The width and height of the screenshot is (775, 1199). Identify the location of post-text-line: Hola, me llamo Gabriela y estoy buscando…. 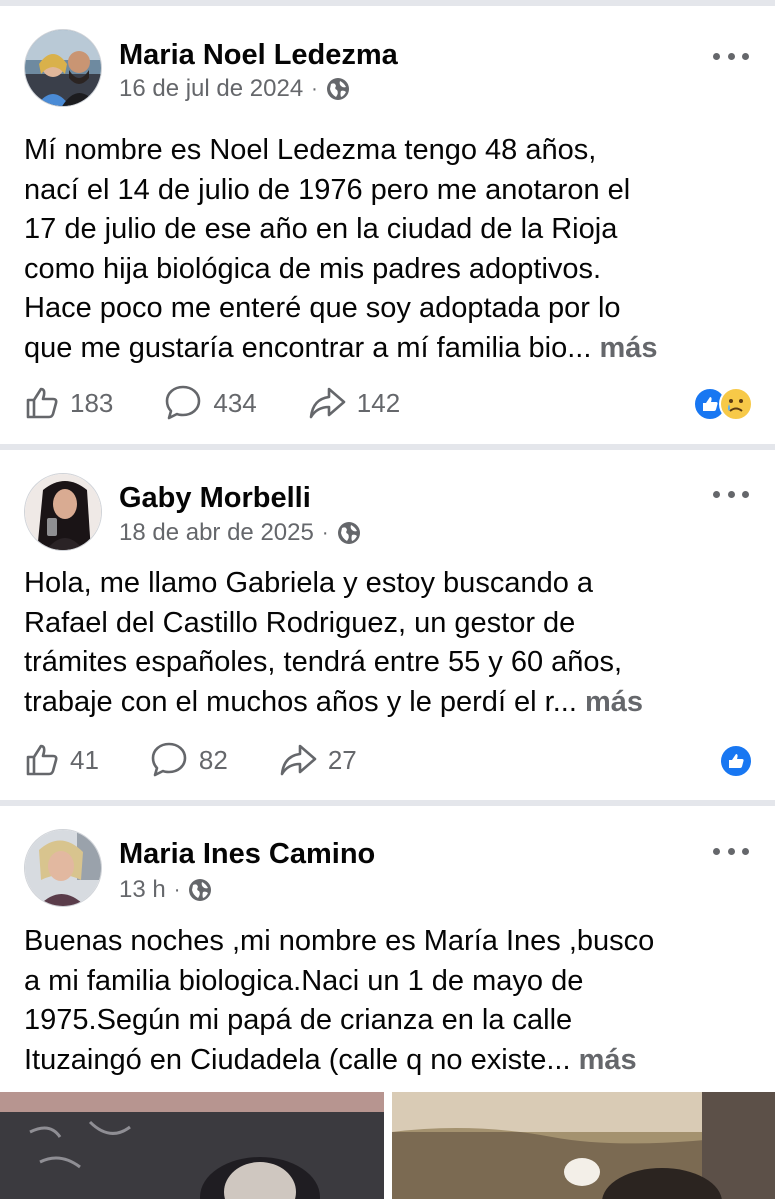
(309, 583).